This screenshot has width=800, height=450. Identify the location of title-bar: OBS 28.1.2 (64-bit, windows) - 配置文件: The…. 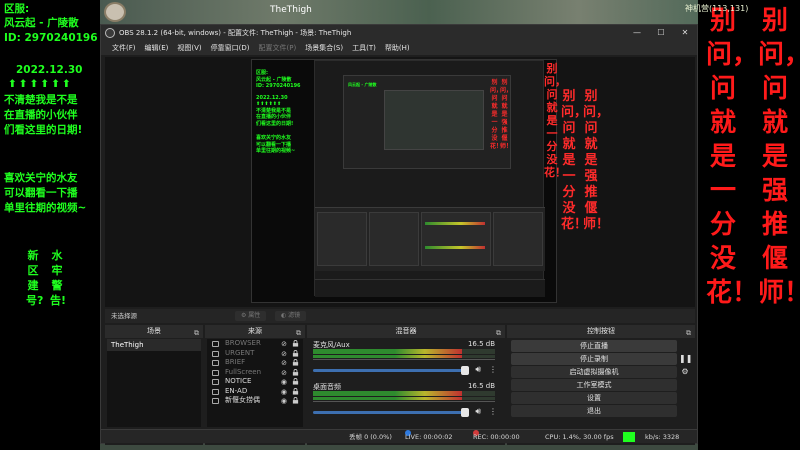
(399, 33).